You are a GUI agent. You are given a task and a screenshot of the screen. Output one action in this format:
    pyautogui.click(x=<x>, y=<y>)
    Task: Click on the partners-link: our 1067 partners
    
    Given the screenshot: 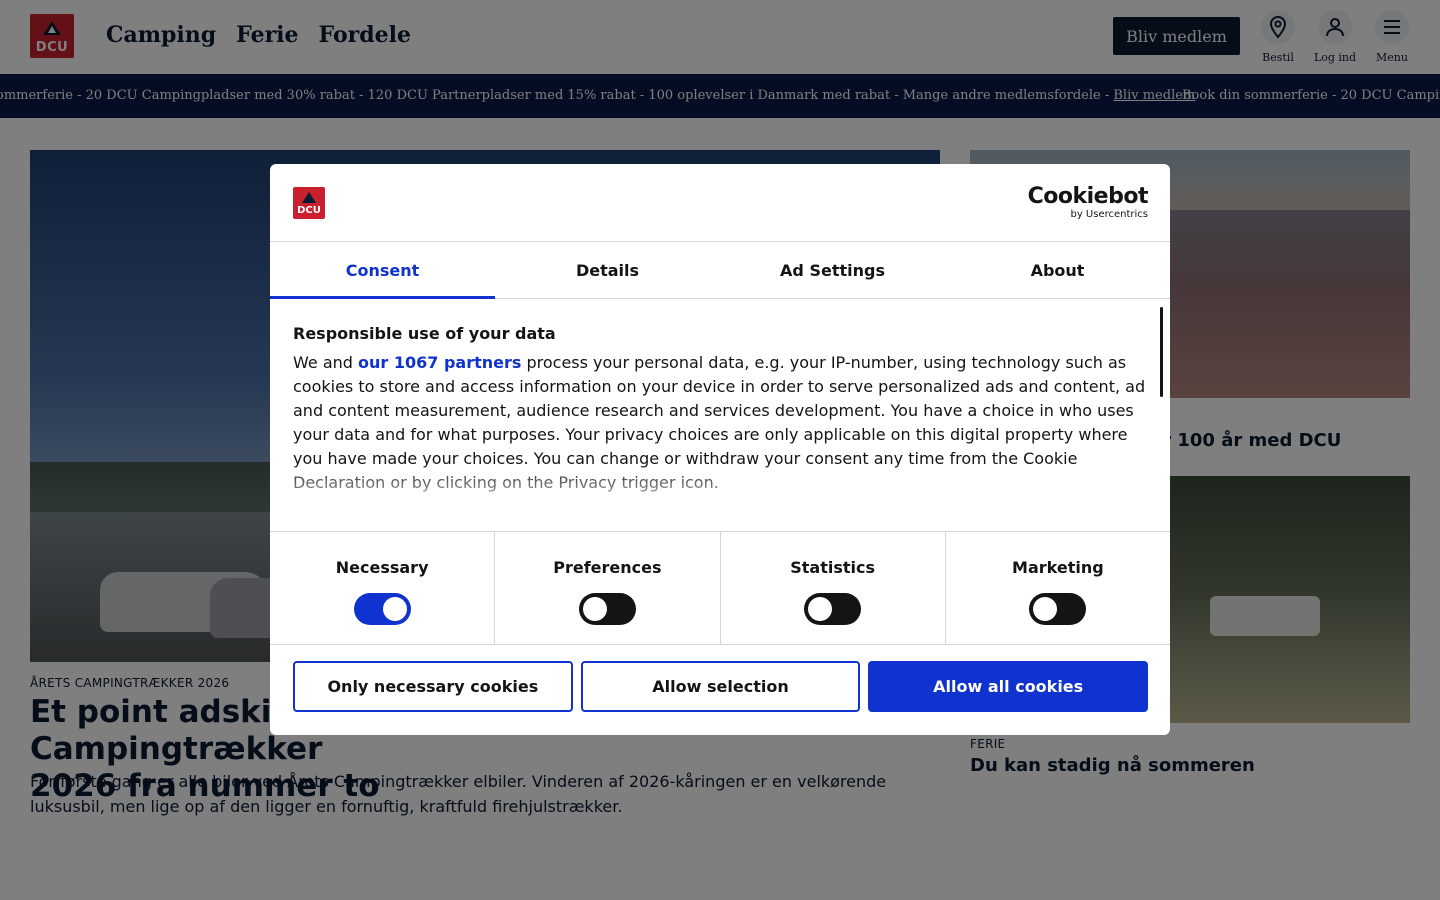 What is the action you would take?
    pyautogui.click(x=439, y=362)
    